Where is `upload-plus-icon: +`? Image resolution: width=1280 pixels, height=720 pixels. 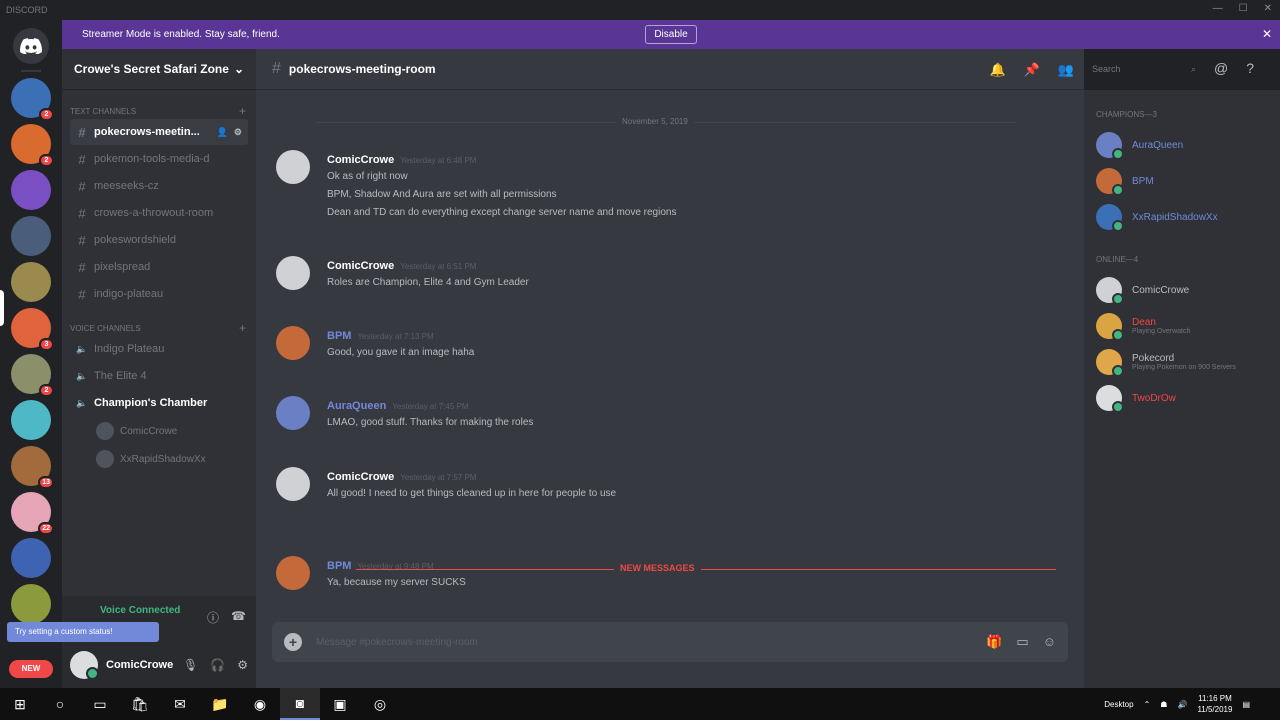
upload-plus-icon: + is located at coordinates (293, 642).